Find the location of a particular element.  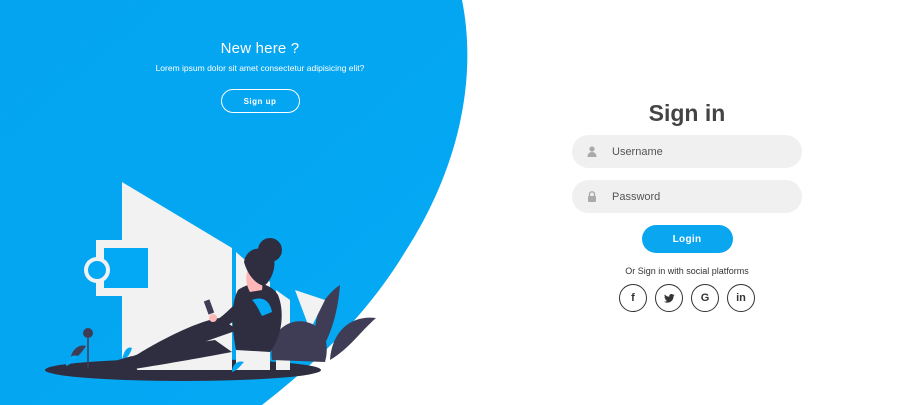

left-panel-title: New here ? is located at coordinates (260, 48).